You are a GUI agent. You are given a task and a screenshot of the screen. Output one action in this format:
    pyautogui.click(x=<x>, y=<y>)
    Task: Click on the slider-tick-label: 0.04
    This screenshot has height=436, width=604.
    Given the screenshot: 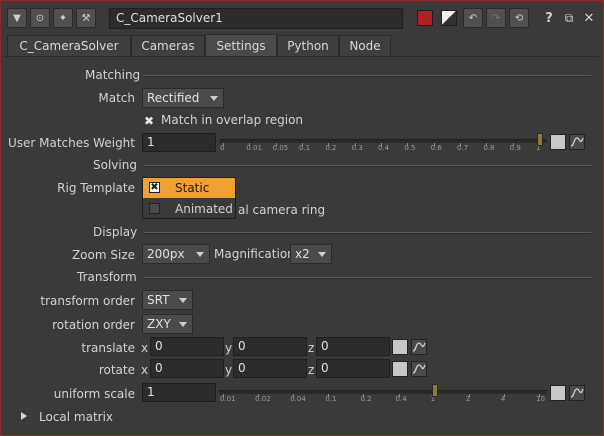 What is the action you would take?
    pyautogui.click(x=298, y=399)
    